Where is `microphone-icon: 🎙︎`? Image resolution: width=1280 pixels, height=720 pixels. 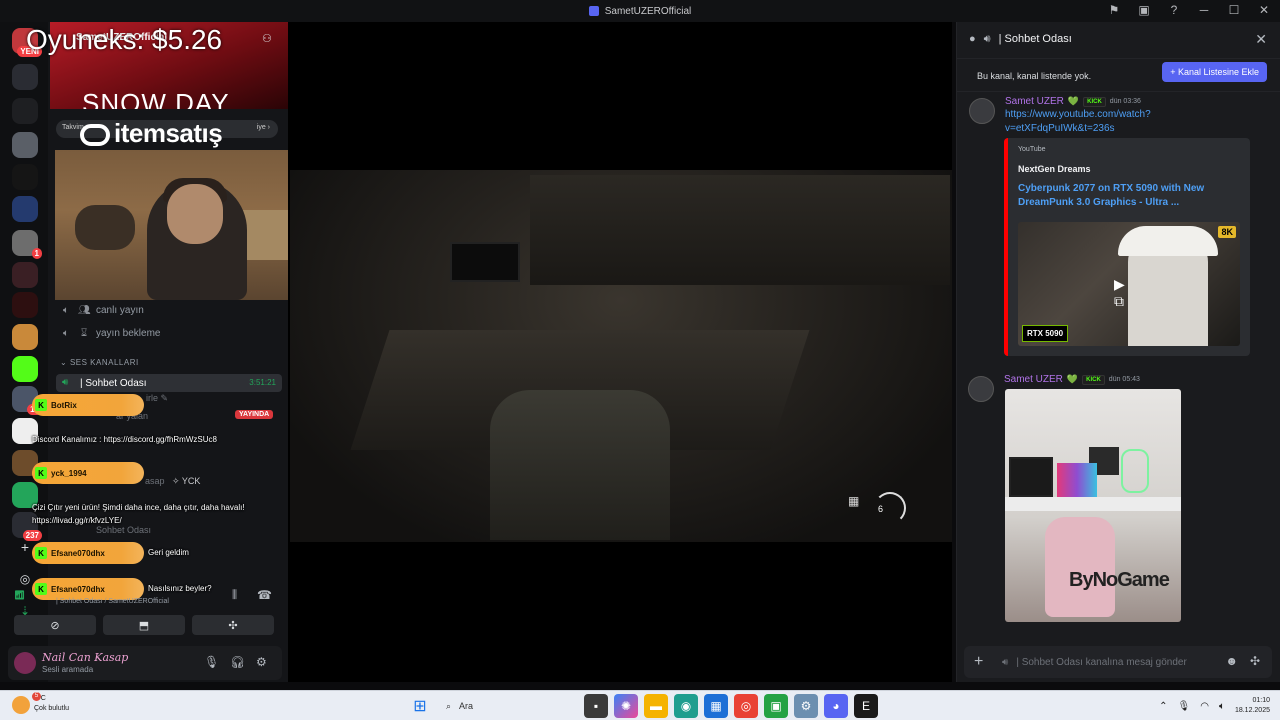 microphone-icon: 🎙︎ is located at coordinates (211, 662).